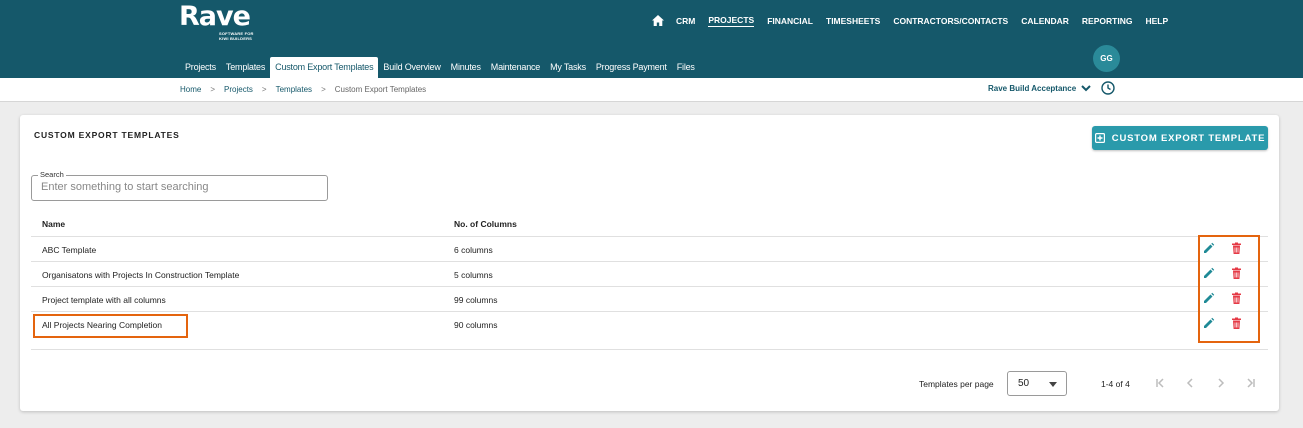  Describe the element at coordinates (1221, 383) in the screenshot. I see `next-page-icon` at that location.